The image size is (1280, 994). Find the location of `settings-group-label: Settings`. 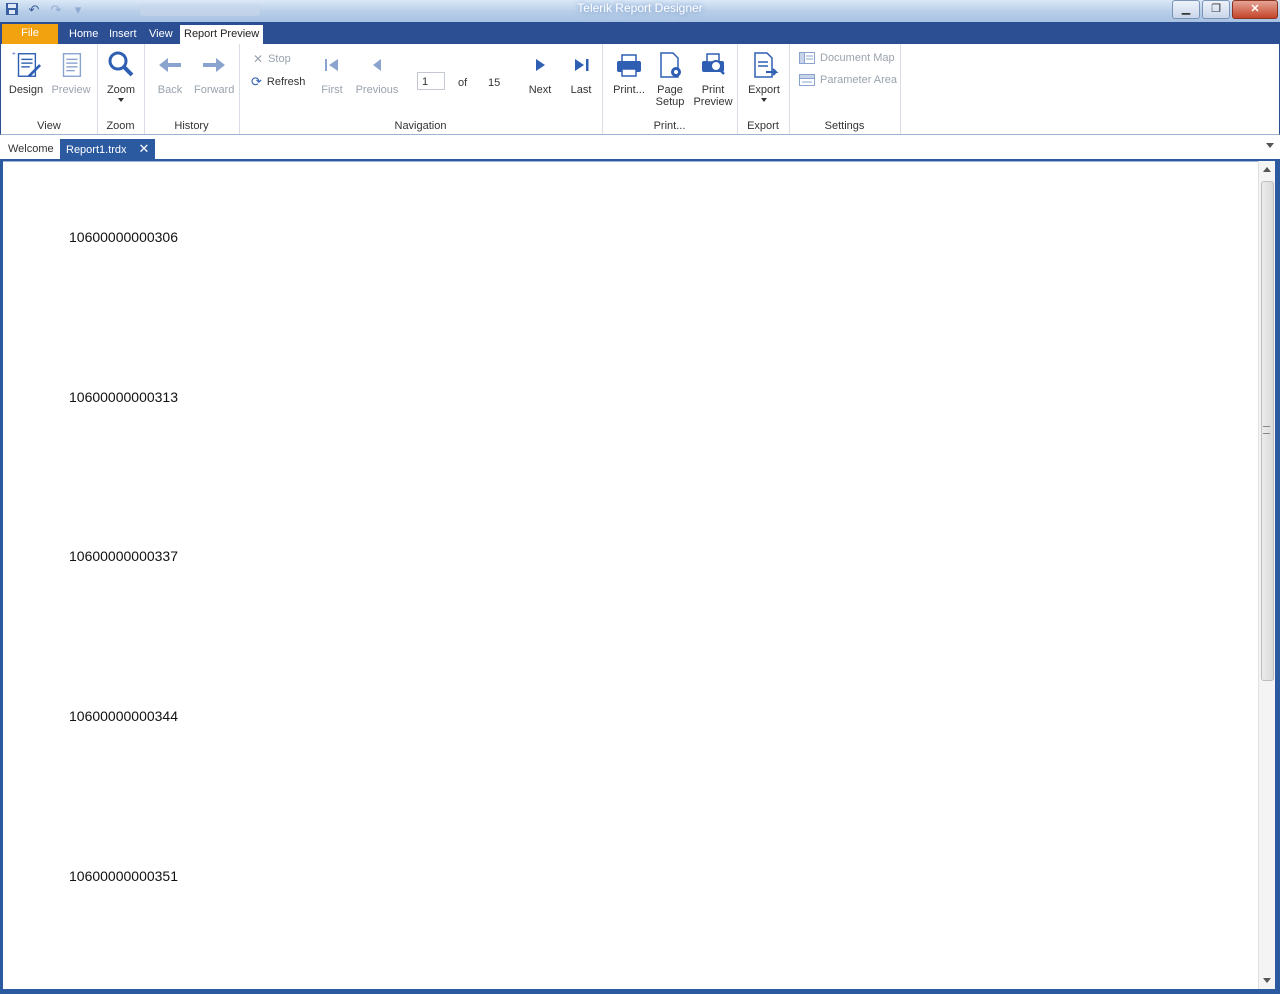

settings-group-label: Settings is located at coordinates (844, 126).